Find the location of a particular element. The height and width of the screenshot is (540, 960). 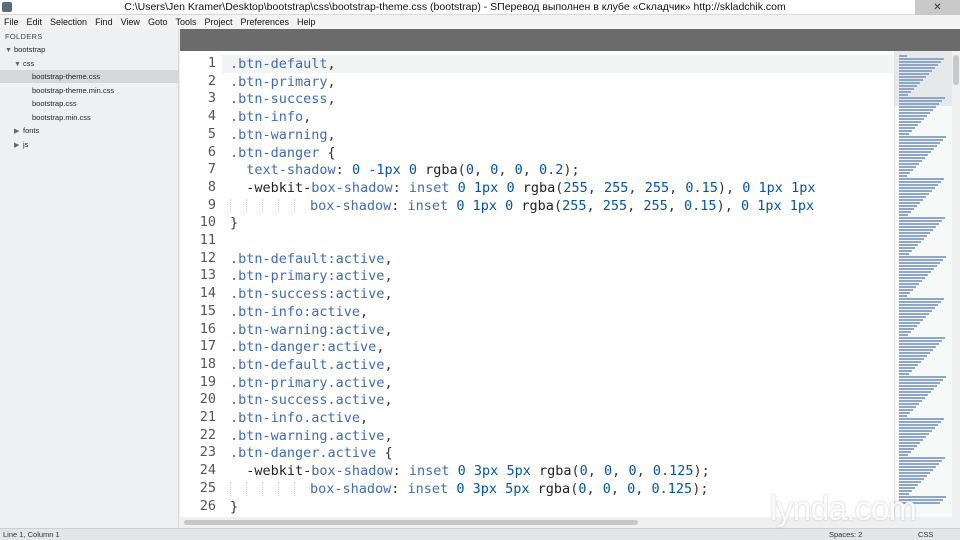

menu-project: Project is located at coordinates (218, 22).